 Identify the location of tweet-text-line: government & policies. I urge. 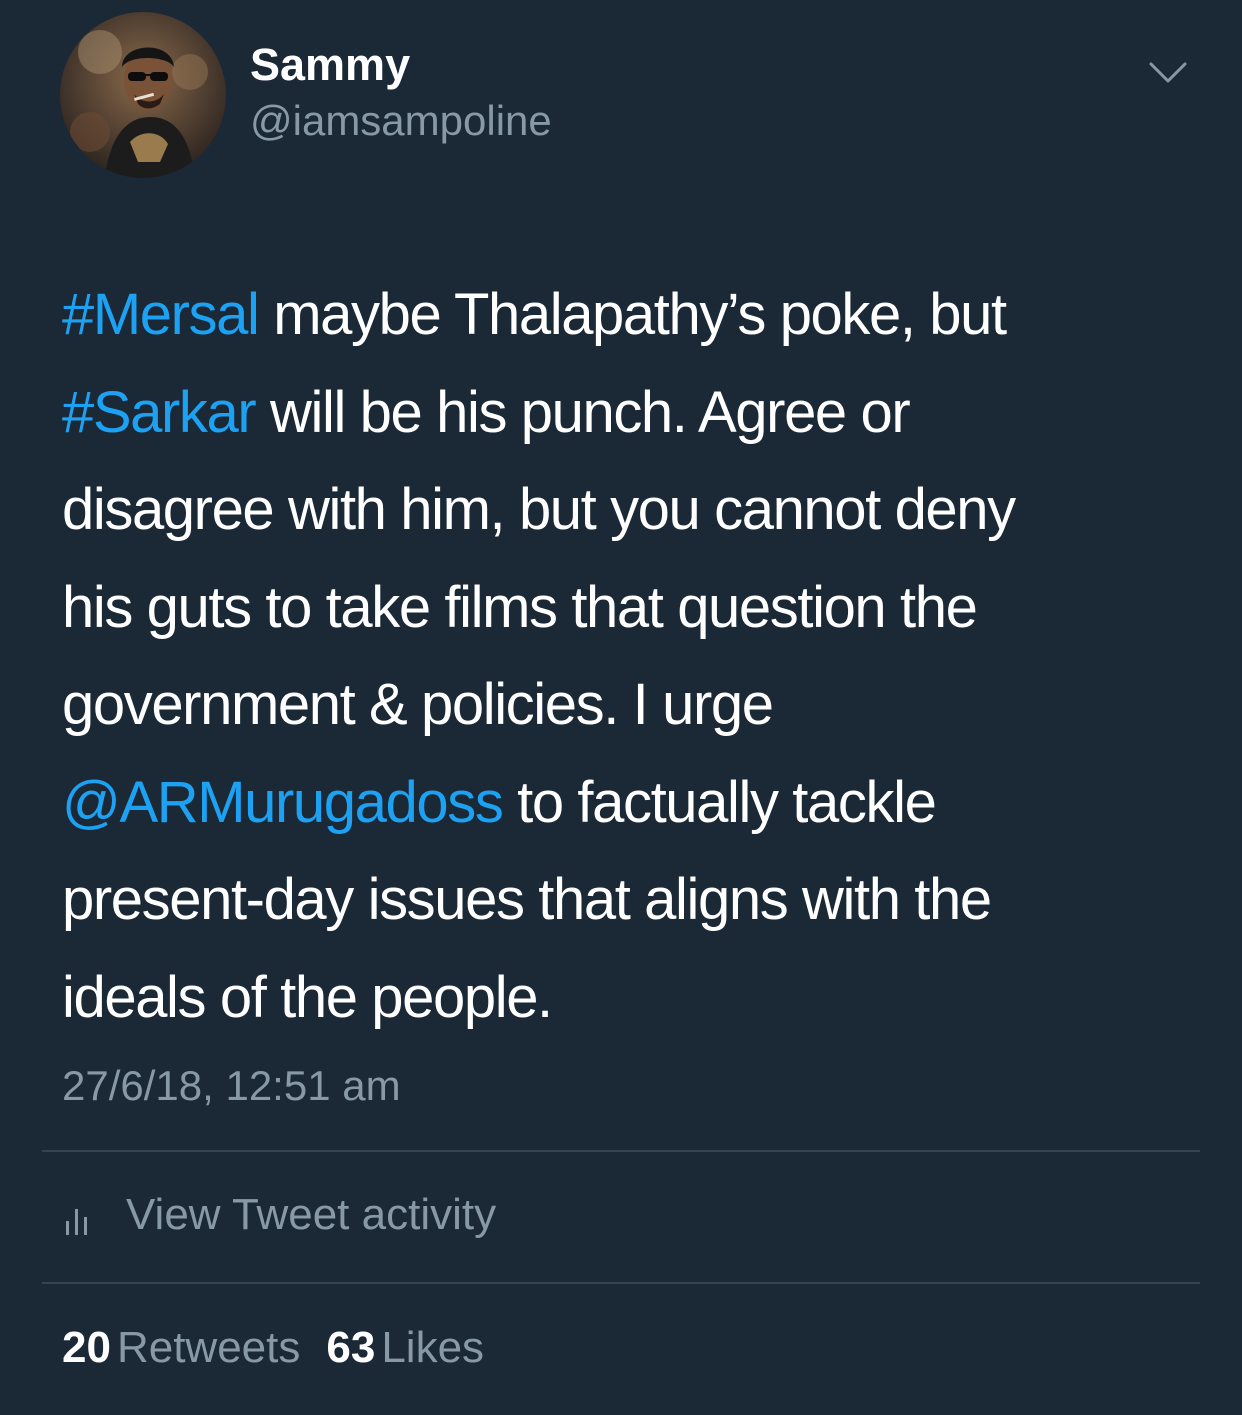
(622, 705).